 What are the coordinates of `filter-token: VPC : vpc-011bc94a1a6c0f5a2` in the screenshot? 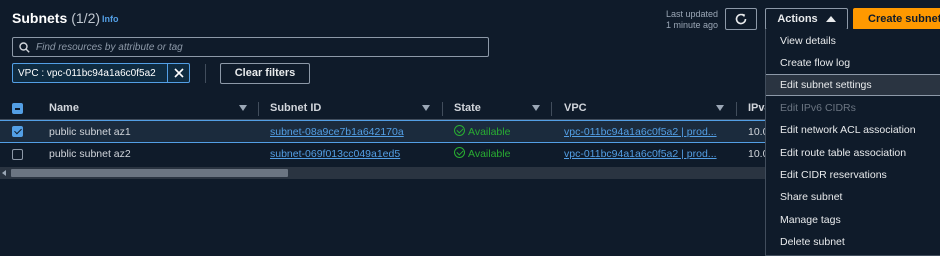 It's located at (101, 73).